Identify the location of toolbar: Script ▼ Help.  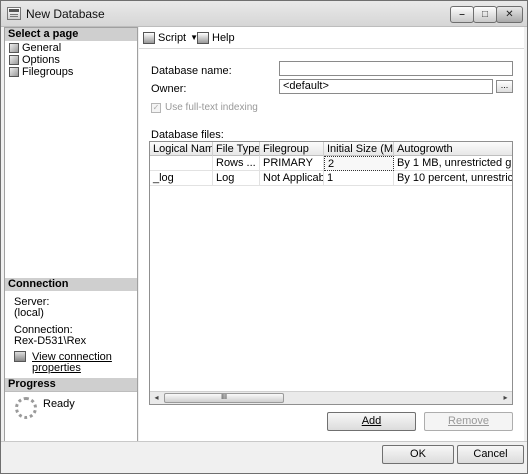
(331, 37).